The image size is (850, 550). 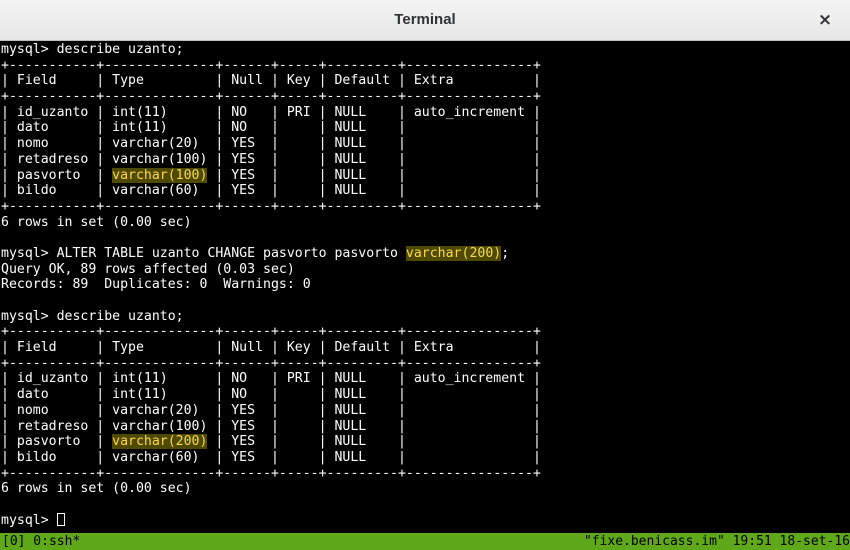 What do you see at coordinates (716, 541) in the screenshot?
I see `tmux-host-clock: "fixe.benicass.im" 19:51 18-set-16` at bounding box center [716, 541].